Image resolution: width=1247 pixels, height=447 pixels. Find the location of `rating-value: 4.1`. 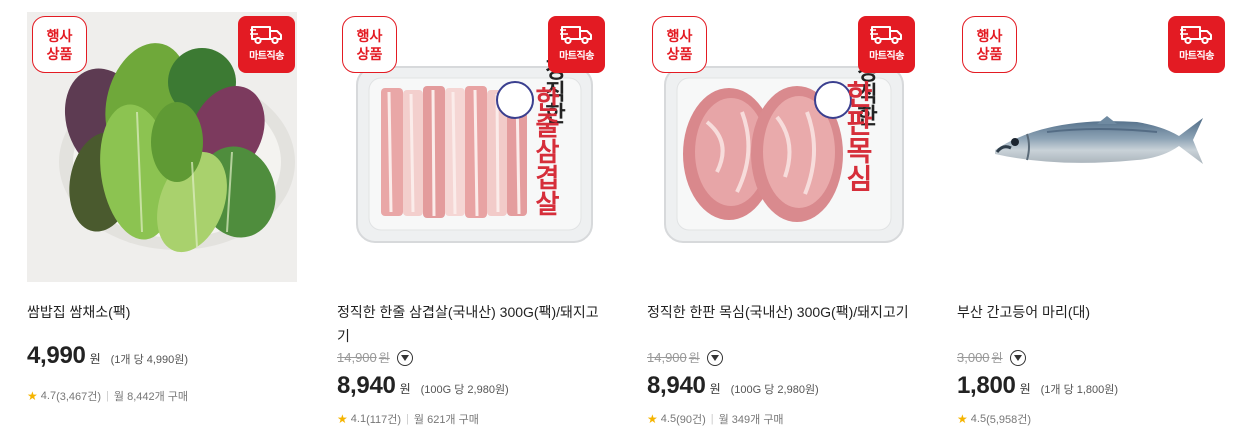

rating-value: 4.1 is located at coordinates (358, 419).